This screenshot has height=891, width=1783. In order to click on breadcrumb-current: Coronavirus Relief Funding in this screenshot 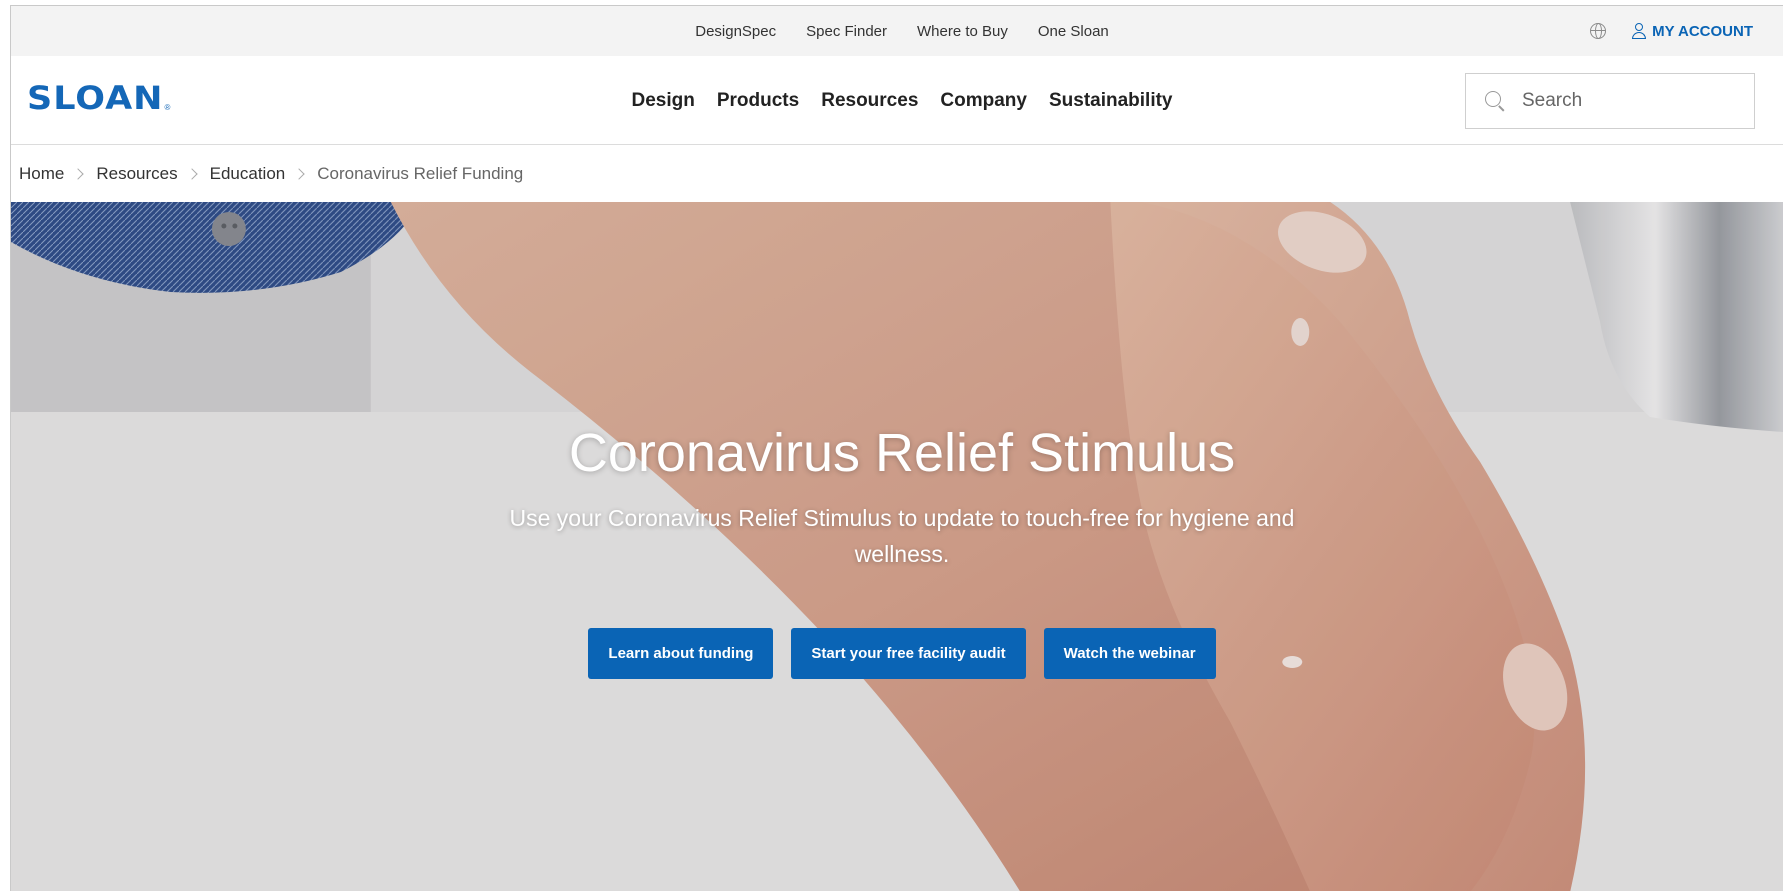, I will do `click(420, 173)`.